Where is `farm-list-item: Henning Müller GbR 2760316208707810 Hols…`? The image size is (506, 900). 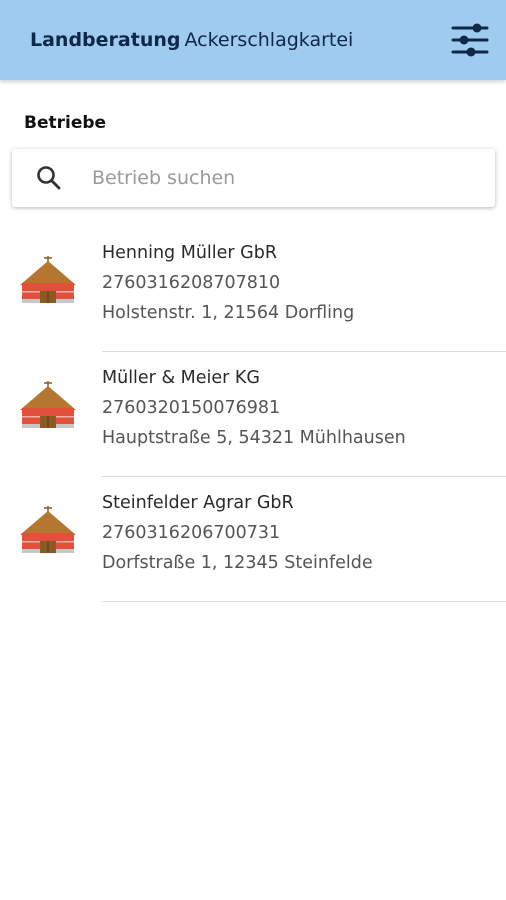 farm-list-item: Henning Müller GbR 2760316208707810 Hols… is located at coordinates (253, 289).